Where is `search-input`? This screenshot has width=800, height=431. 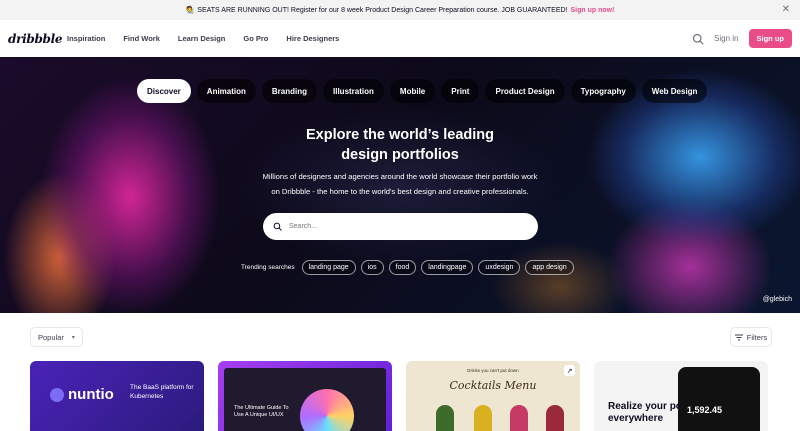
search-input is located at coordinates (404, 226).